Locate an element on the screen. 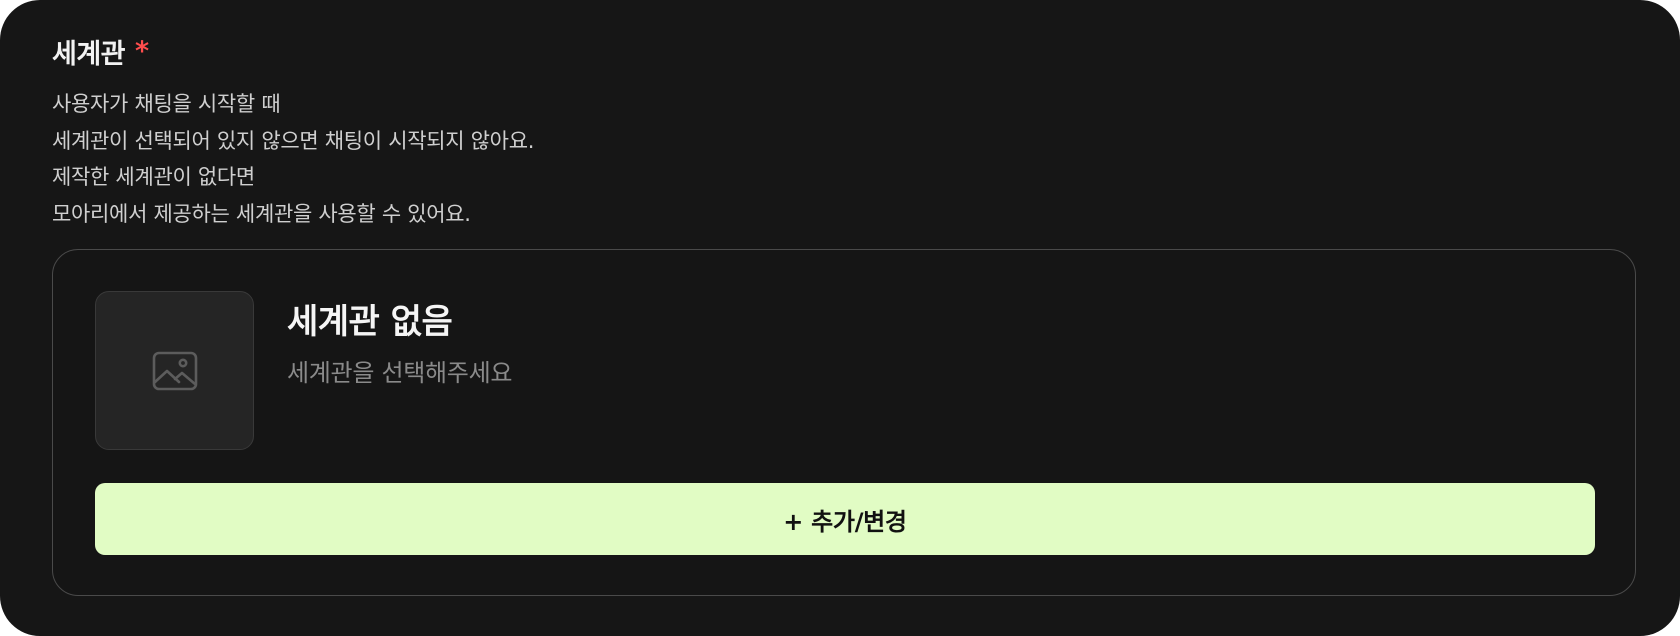  worldview-title: 세계관 없음 is located at coordinates (370, 322).